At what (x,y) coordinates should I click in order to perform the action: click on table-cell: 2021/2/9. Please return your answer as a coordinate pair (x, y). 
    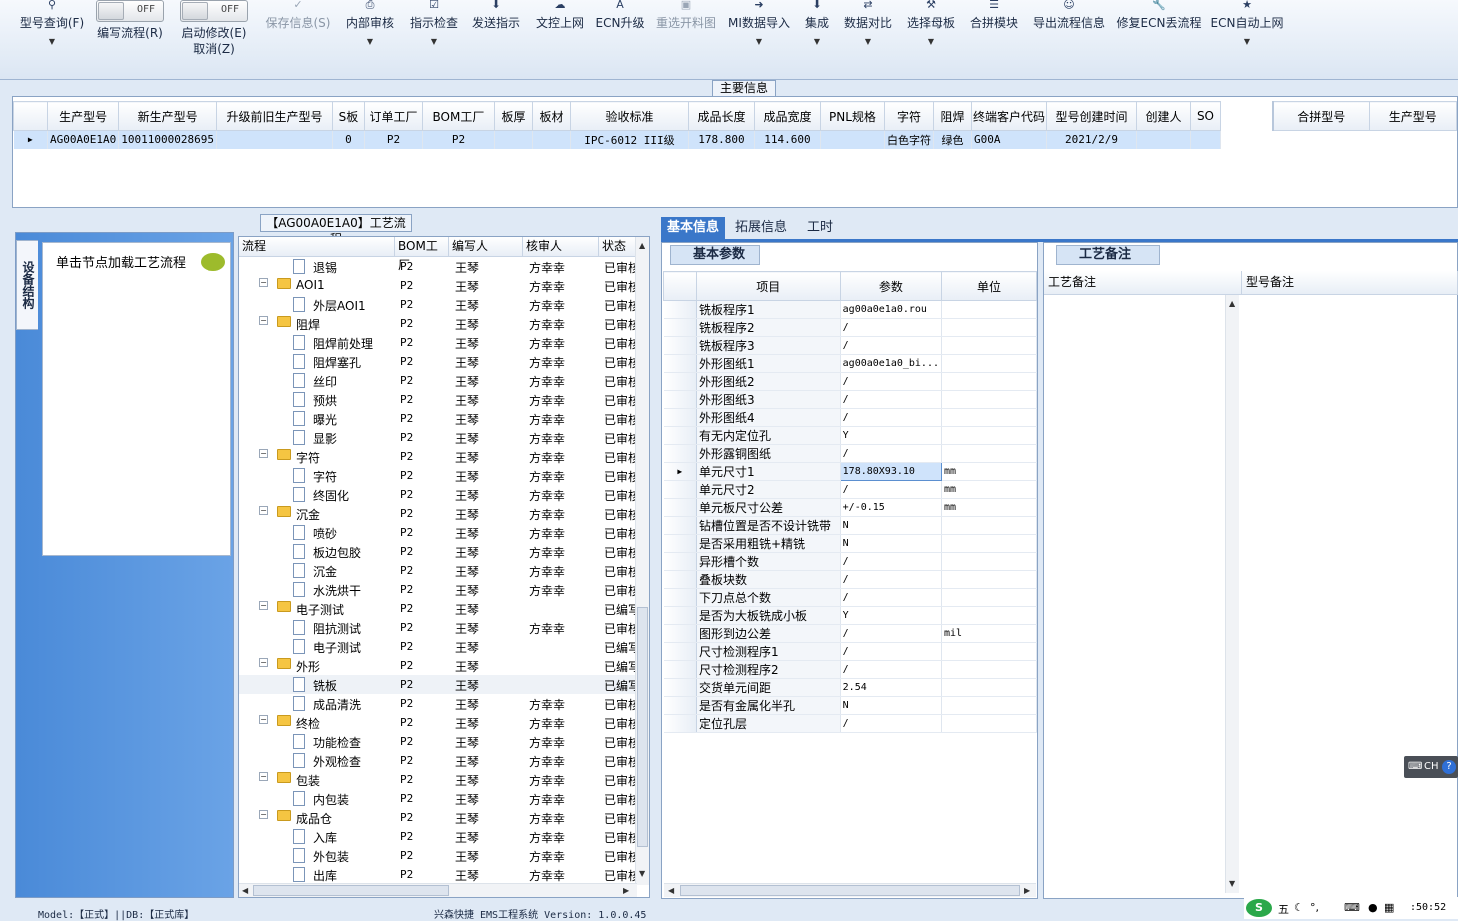
    Looking at the image, I should click on (1091, 139).